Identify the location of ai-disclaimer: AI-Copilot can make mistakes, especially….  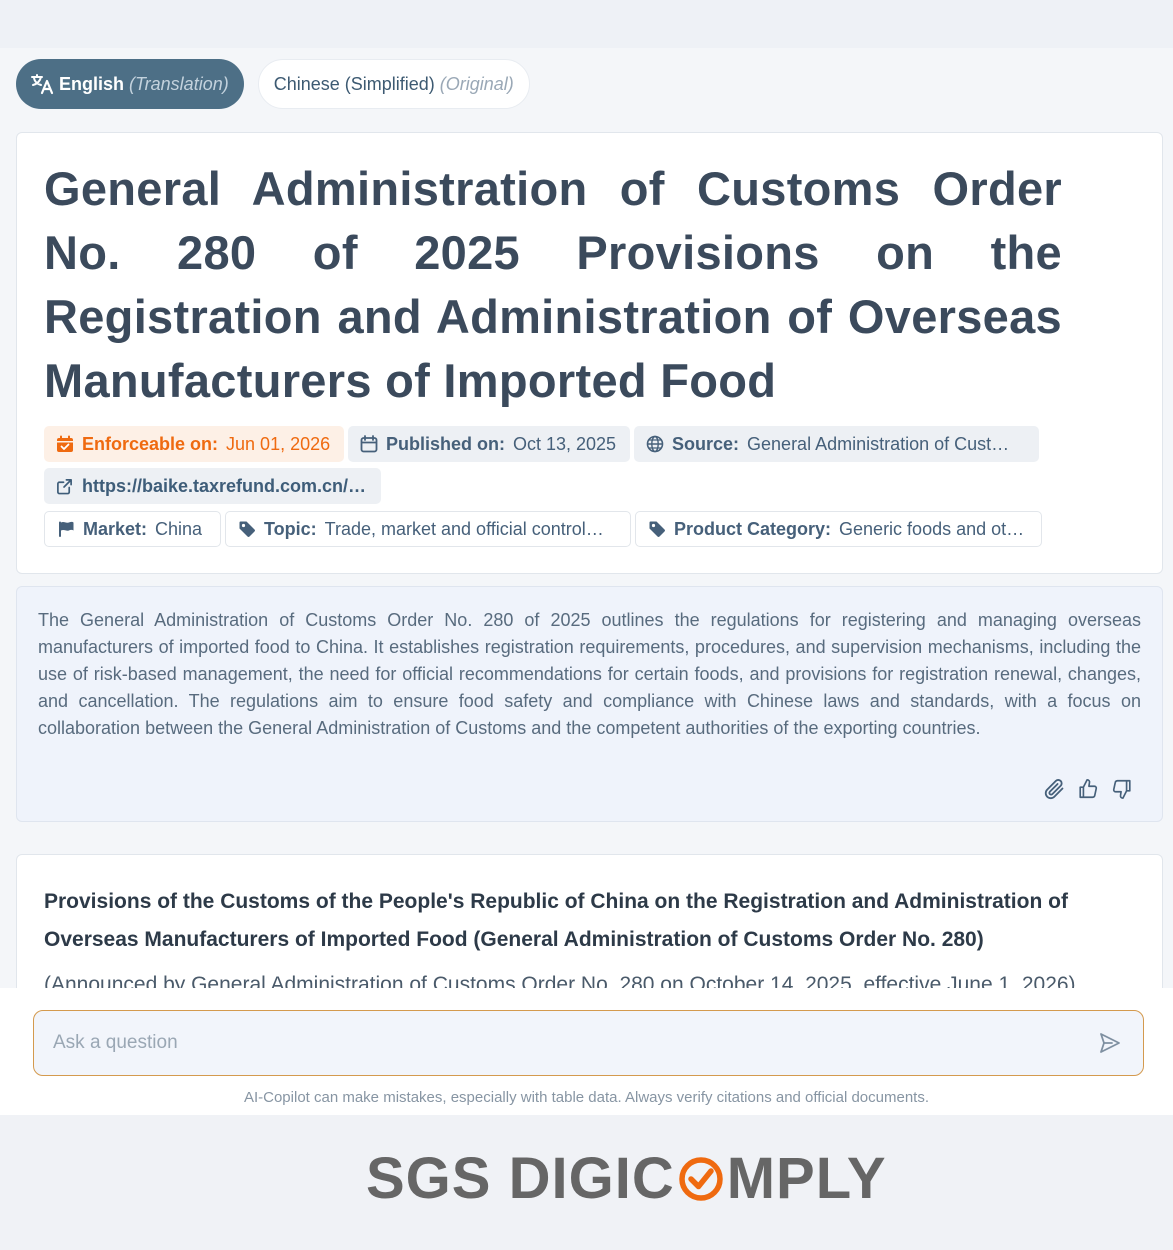
(586, 1097).